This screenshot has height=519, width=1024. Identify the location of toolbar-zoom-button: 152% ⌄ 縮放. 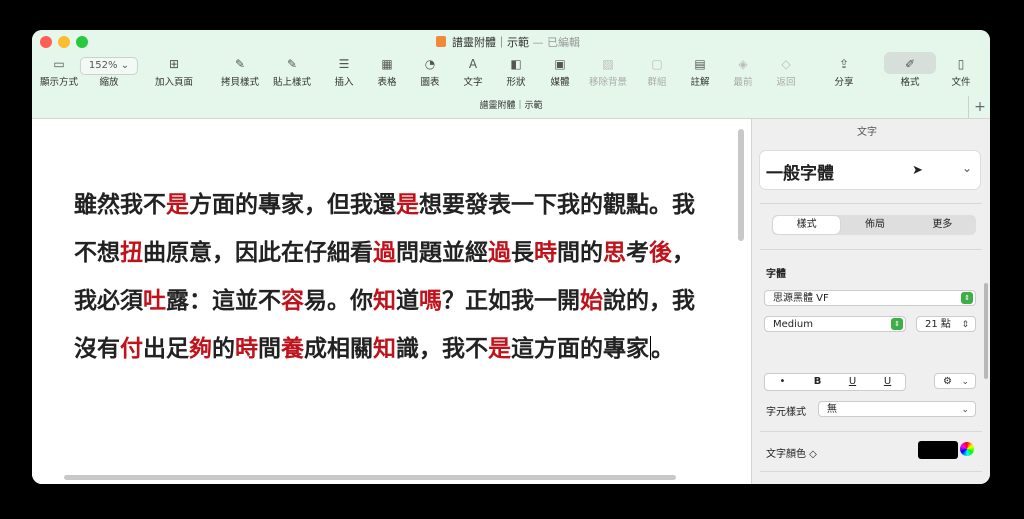
(109, 72).